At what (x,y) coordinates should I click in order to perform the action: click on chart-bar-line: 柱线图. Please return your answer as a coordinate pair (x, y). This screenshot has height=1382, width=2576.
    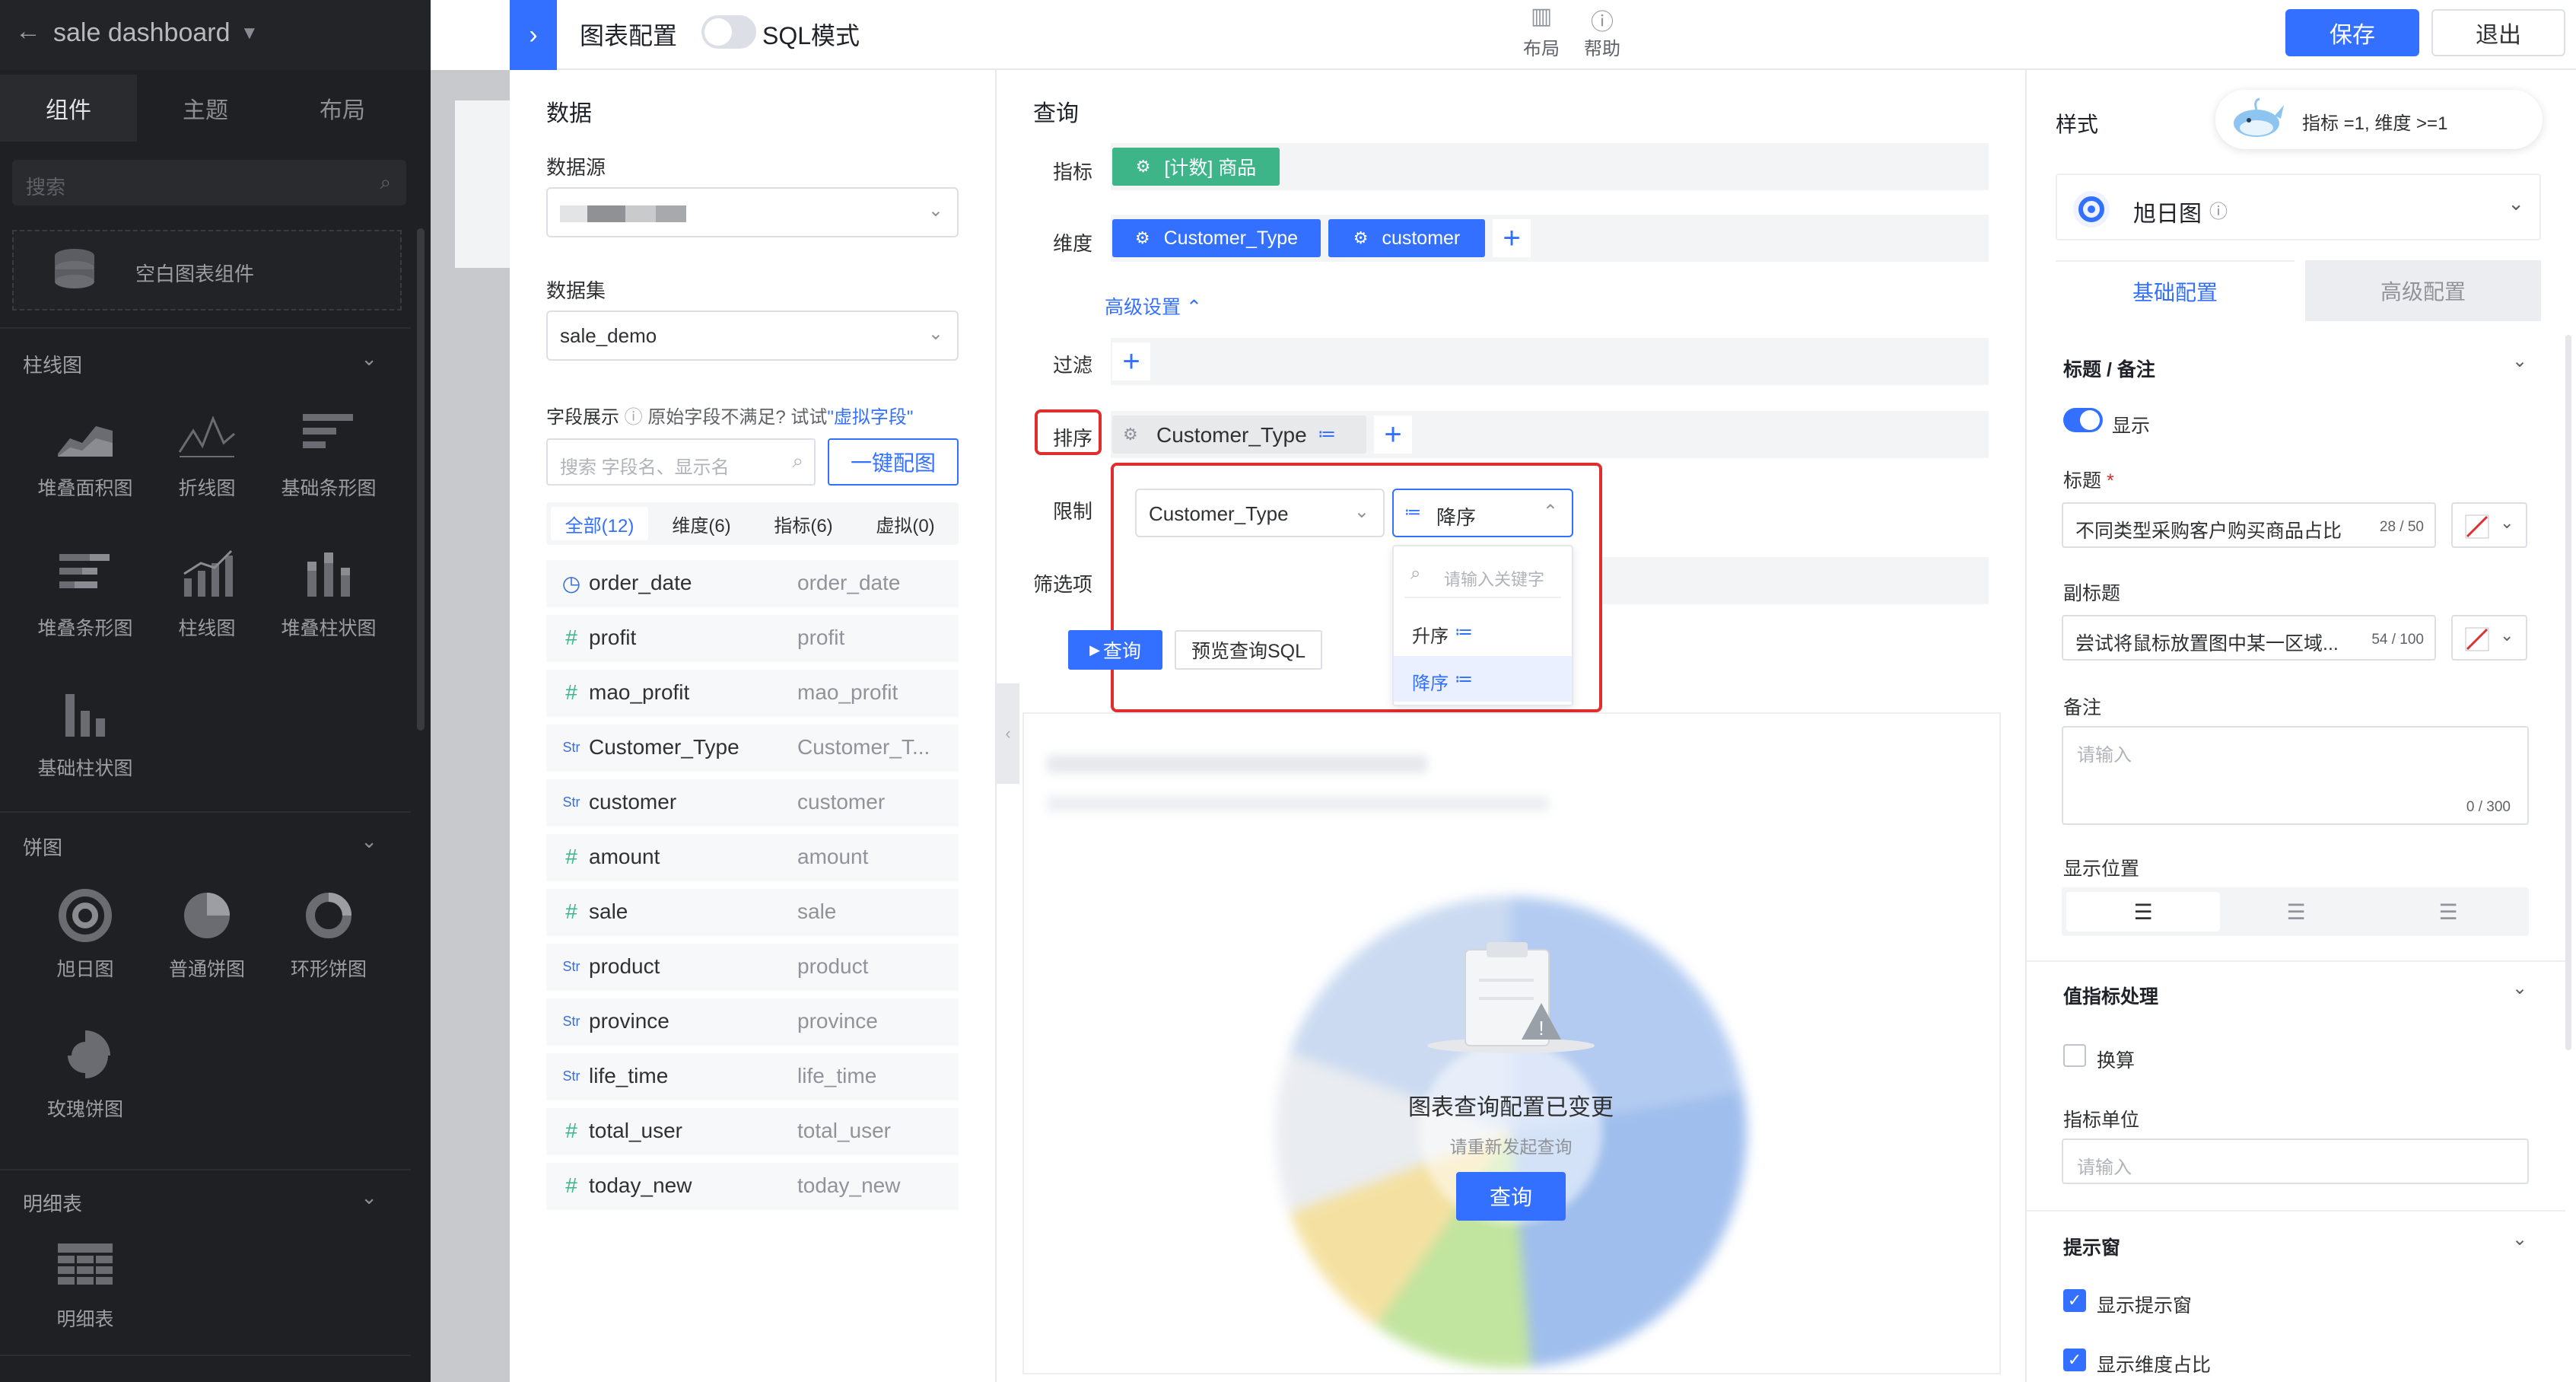
    Looking at the image, I should click on (207, 605).